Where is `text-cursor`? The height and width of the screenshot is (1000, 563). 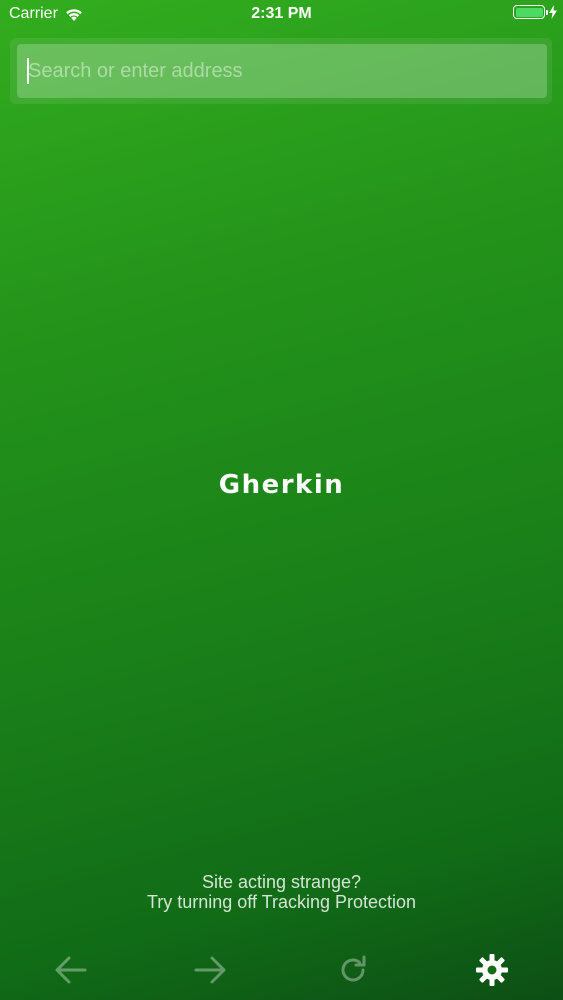
text-cursor is located at coordinates (28, 71).